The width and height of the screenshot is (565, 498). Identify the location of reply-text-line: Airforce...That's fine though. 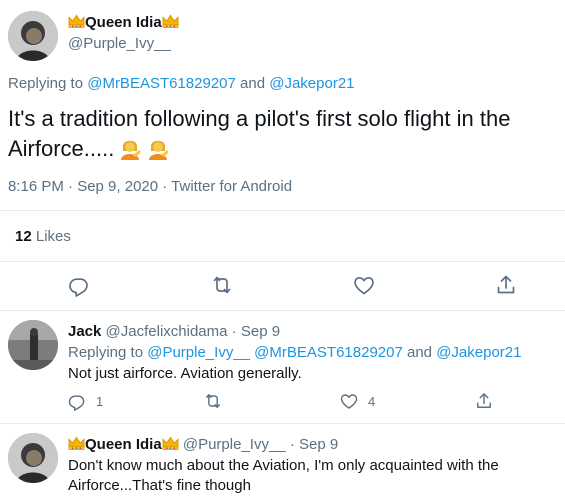
(159, 485).